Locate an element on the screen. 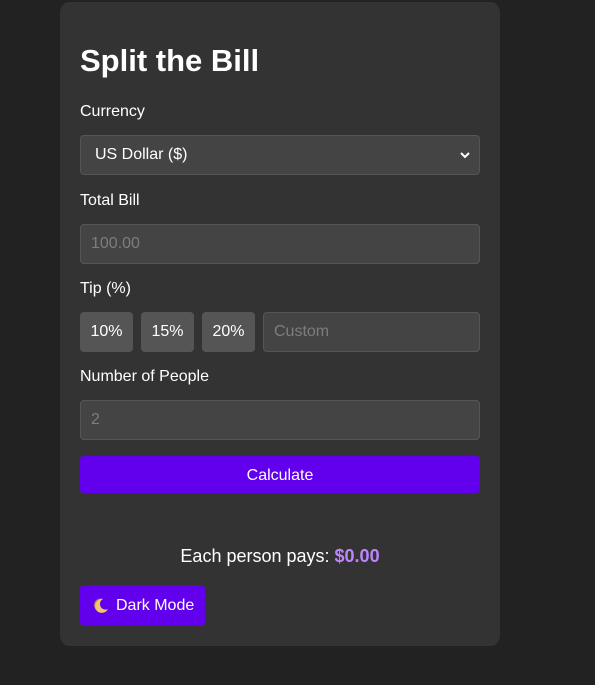 Image resolution: width=595 pixels, height=685 pixels. calculate-button: Calculate is located at coordinates (280, 474).